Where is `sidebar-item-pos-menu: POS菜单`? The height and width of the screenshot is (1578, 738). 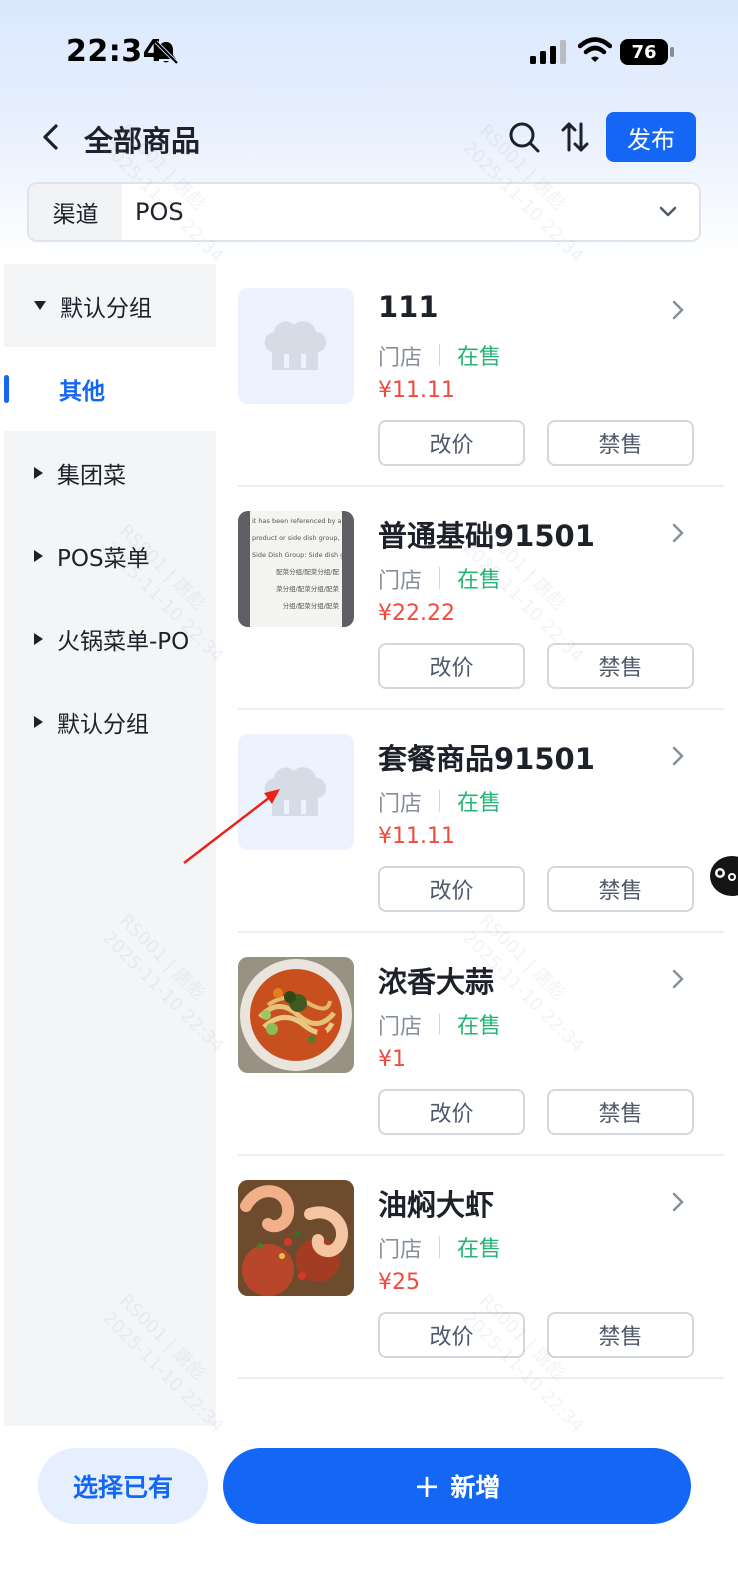
sidebar-item-pos-menu: POS菜单 is located at coordinates (110, 555).